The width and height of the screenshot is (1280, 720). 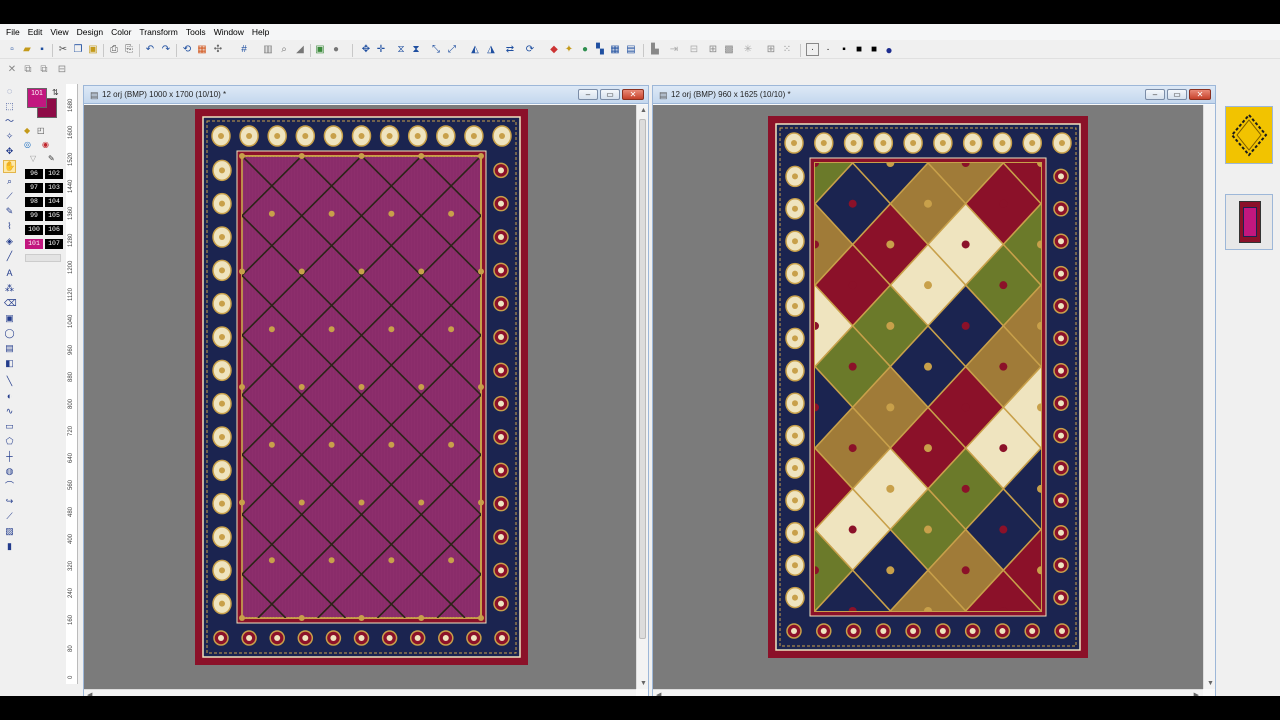 What do you see at coordinates (928, 692) in the screenshot?
I see `horizontal-scrollbar-2: ◀ ▶` at bounding box center [928, 692].